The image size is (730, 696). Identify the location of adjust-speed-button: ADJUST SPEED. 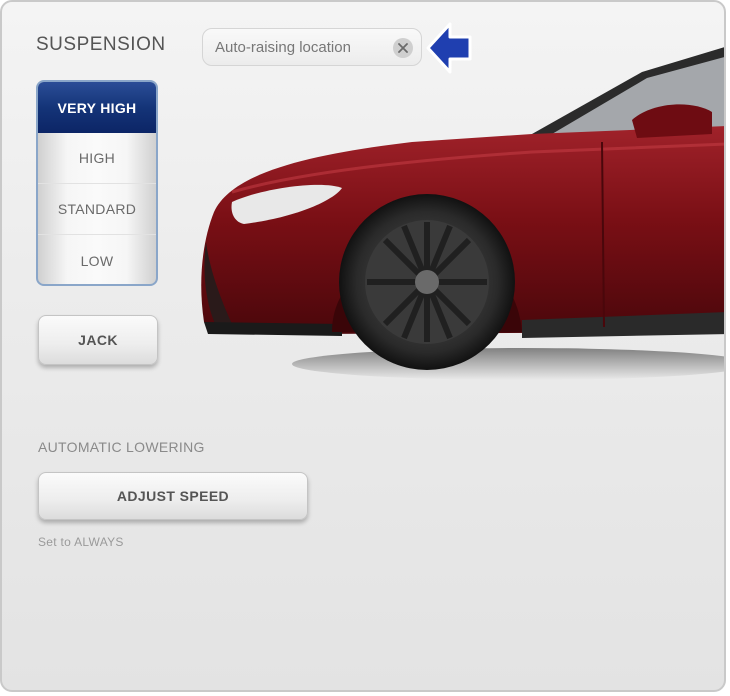
(173, 496).